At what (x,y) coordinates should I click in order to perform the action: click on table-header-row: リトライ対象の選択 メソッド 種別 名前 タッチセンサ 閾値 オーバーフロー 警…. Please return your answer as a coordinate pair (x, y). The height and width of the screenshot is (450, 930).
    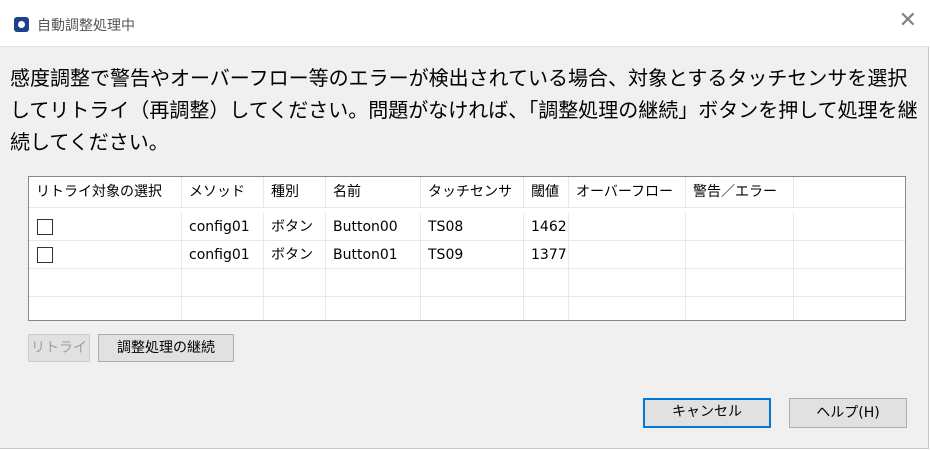
    Looking at the image, I should click on (467, 192).